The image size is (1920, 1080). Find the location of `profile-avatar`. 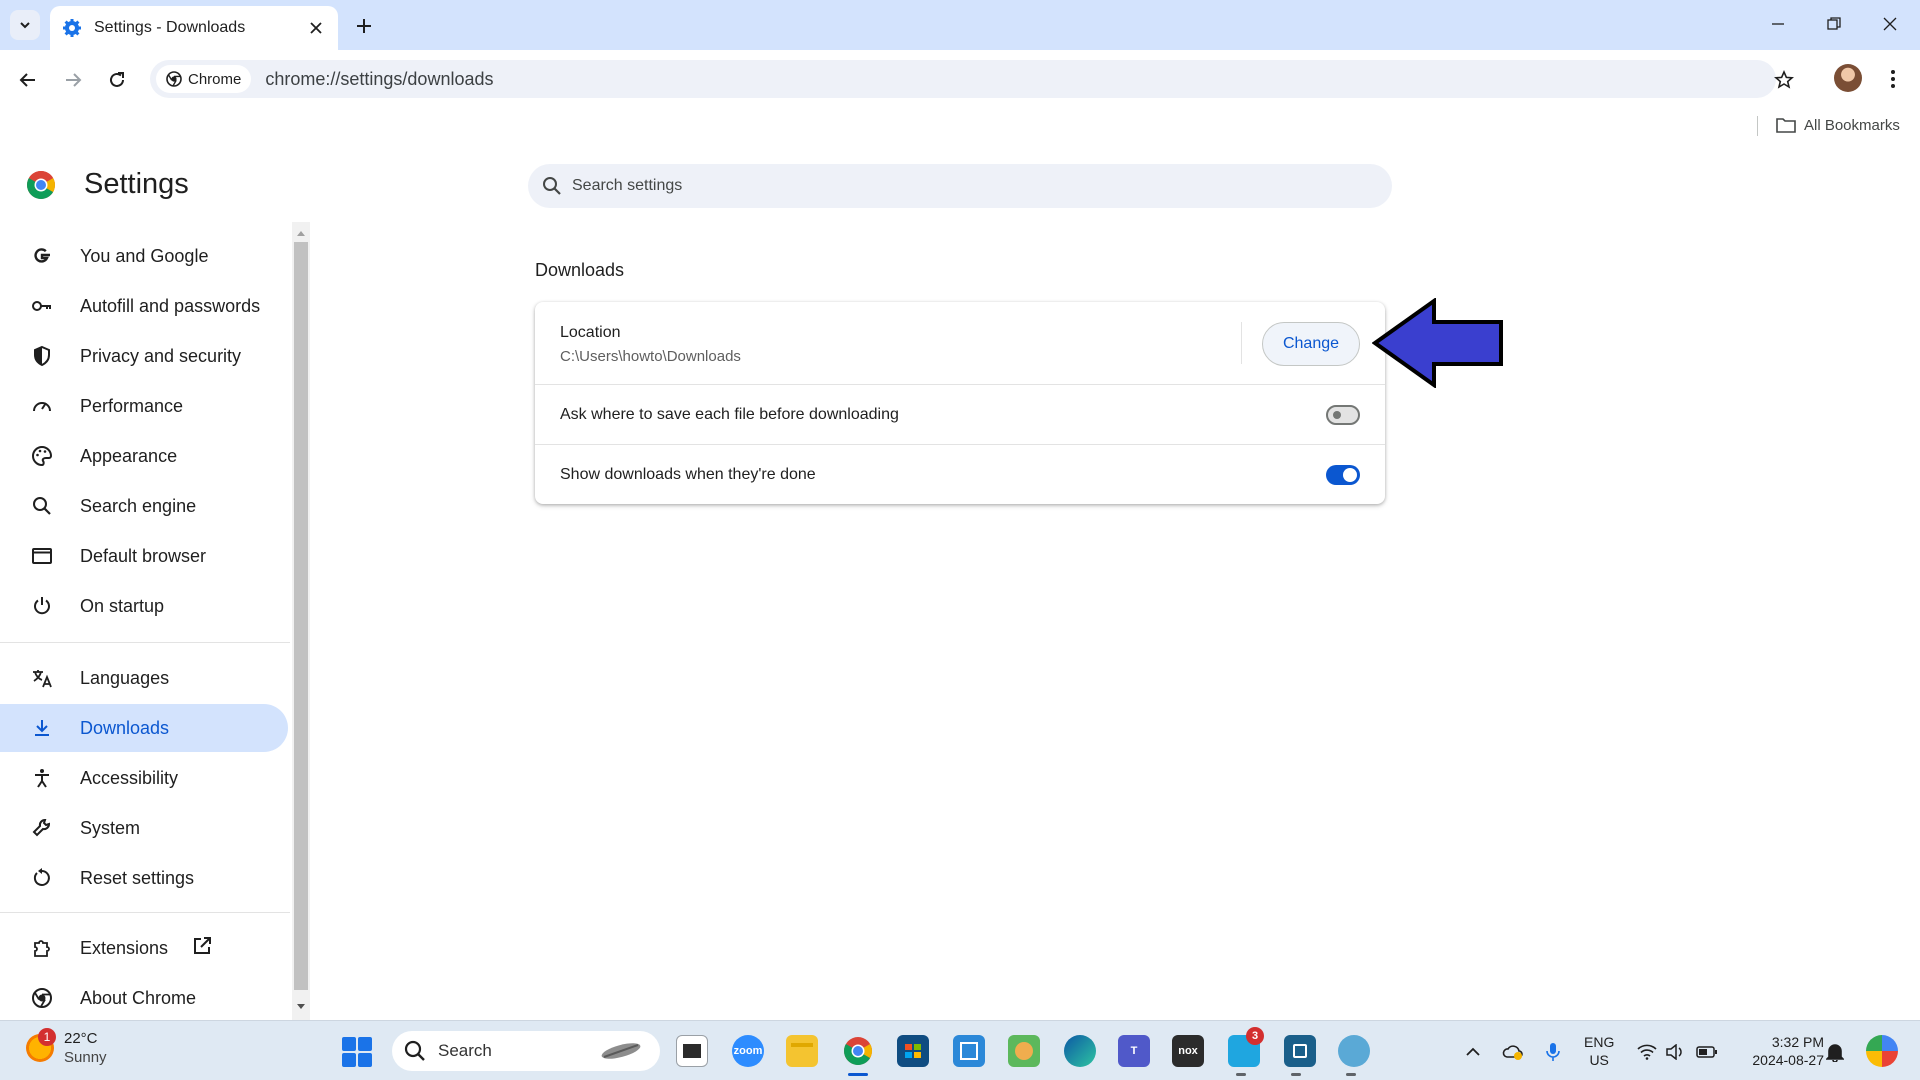

profile-avatar is located at coordinates (1848, 78).